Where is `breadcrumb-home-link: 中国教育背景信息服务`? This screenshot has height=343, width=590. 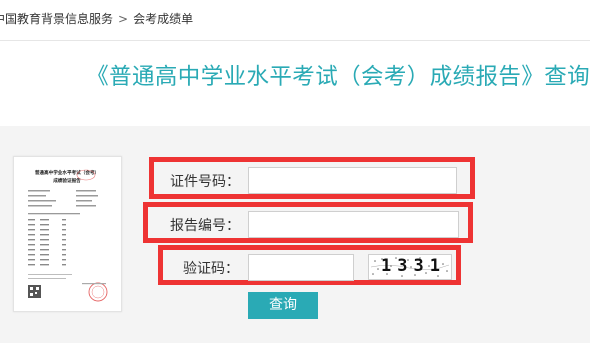 breadcrumb-home-link: 中国教育背景信息服务 is located at coordinates (56, 19).